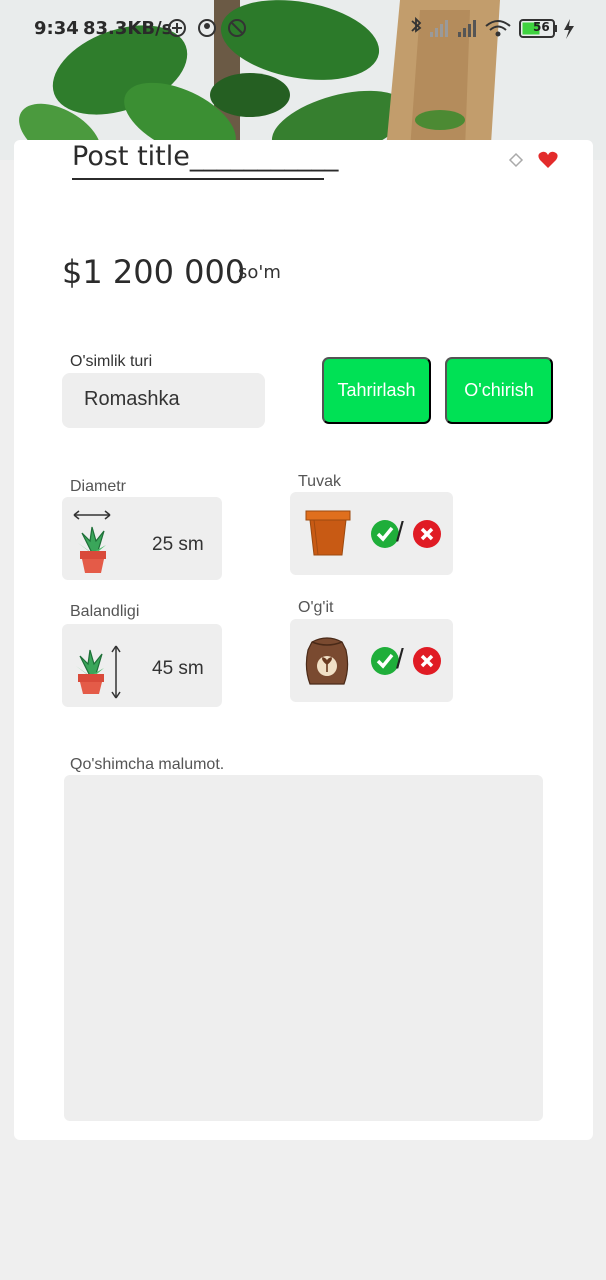  What do you see at coordinates (533, 159) in the screenshot?
I see `heart-icon` at bounding box center [533, 159].